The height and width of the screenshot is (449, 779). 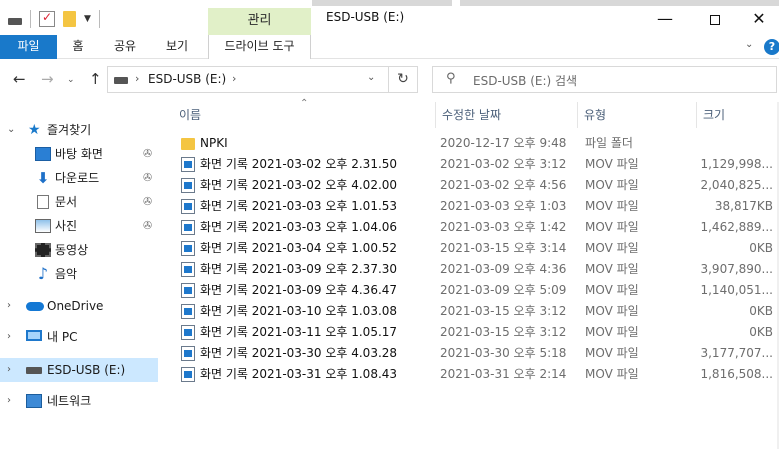 What do you see at coordinates (87, 19) in the screenshot?
I see `customize-toolbar-chevron-down-icon: ▼` at bounding box center [87, 19].